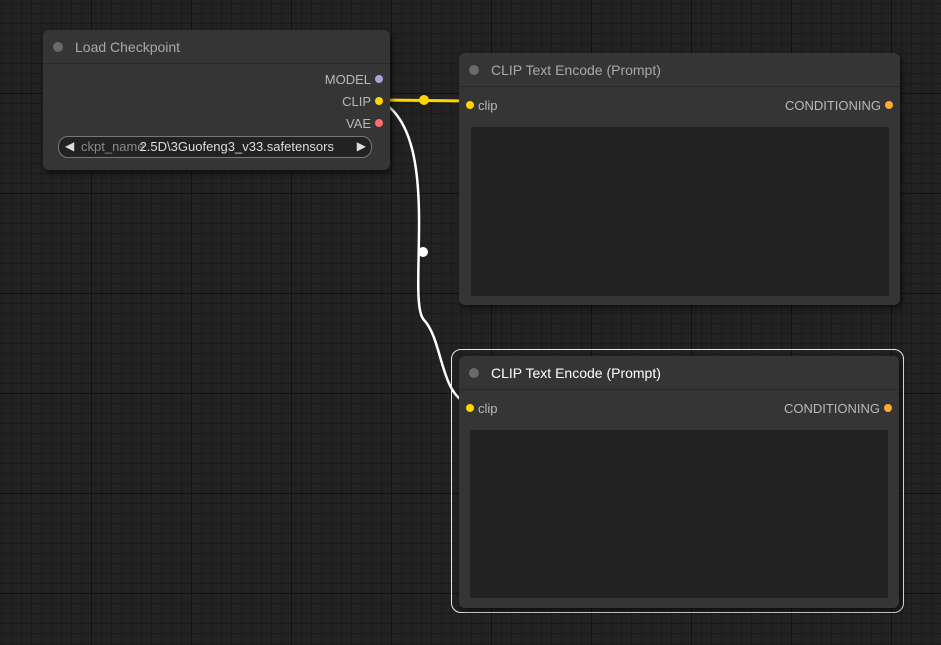 This screenshot has height=645, width=941. What do you see at coordinates (379, 79) in the screenshot?
I see `model-slot-dot-icon` at bounding box center [379, 79].